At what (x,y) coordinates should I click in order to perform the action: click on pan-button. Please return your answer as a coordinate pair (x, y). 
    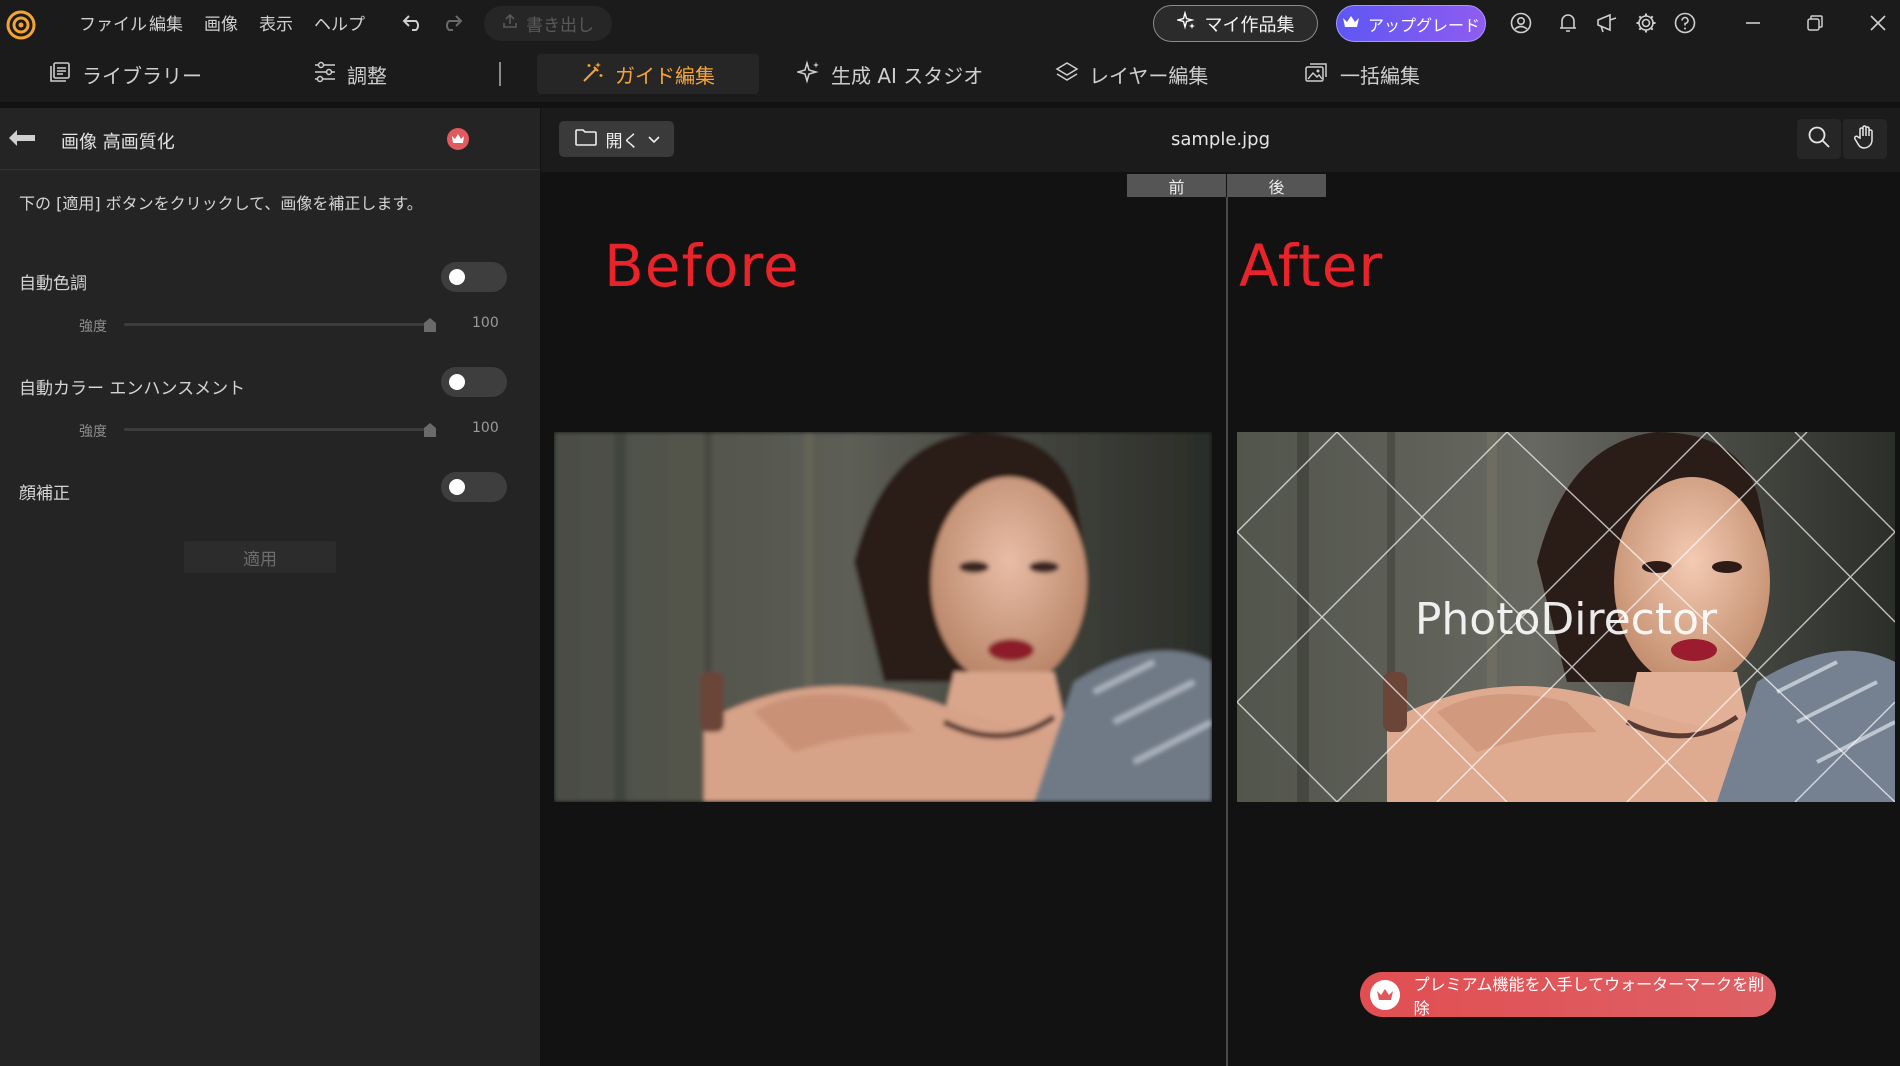
    Looking at the image, I should click on (1865, 139).